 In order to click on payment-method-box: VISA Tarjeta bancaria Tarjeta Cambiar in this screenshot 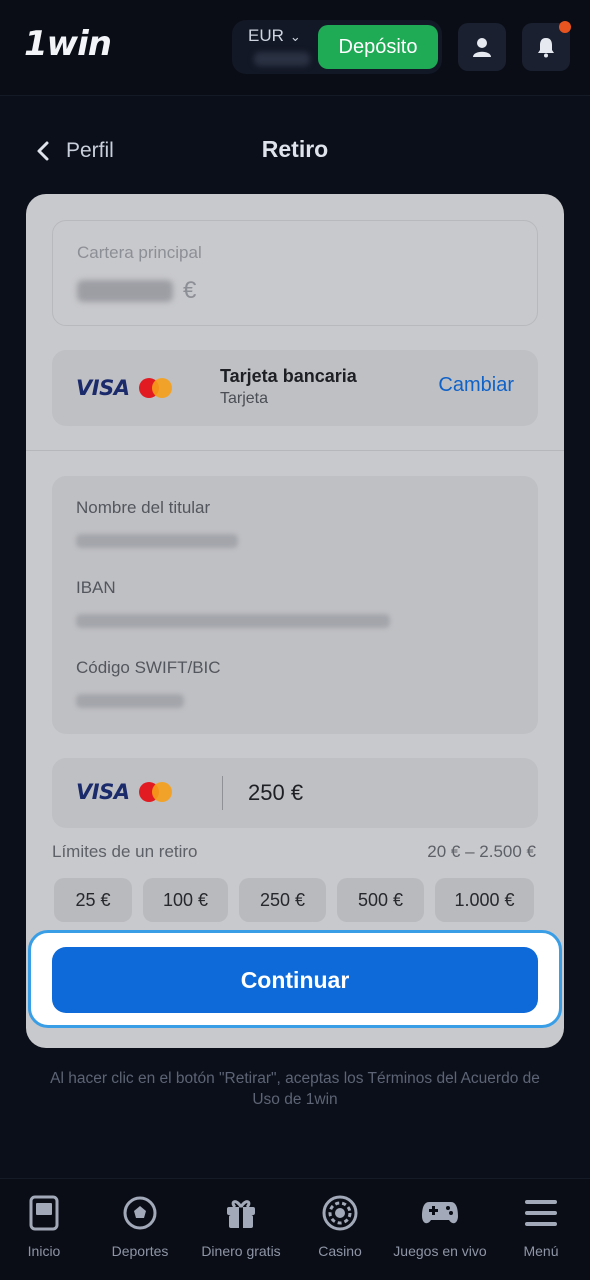, I will do `click(295, 388)`.